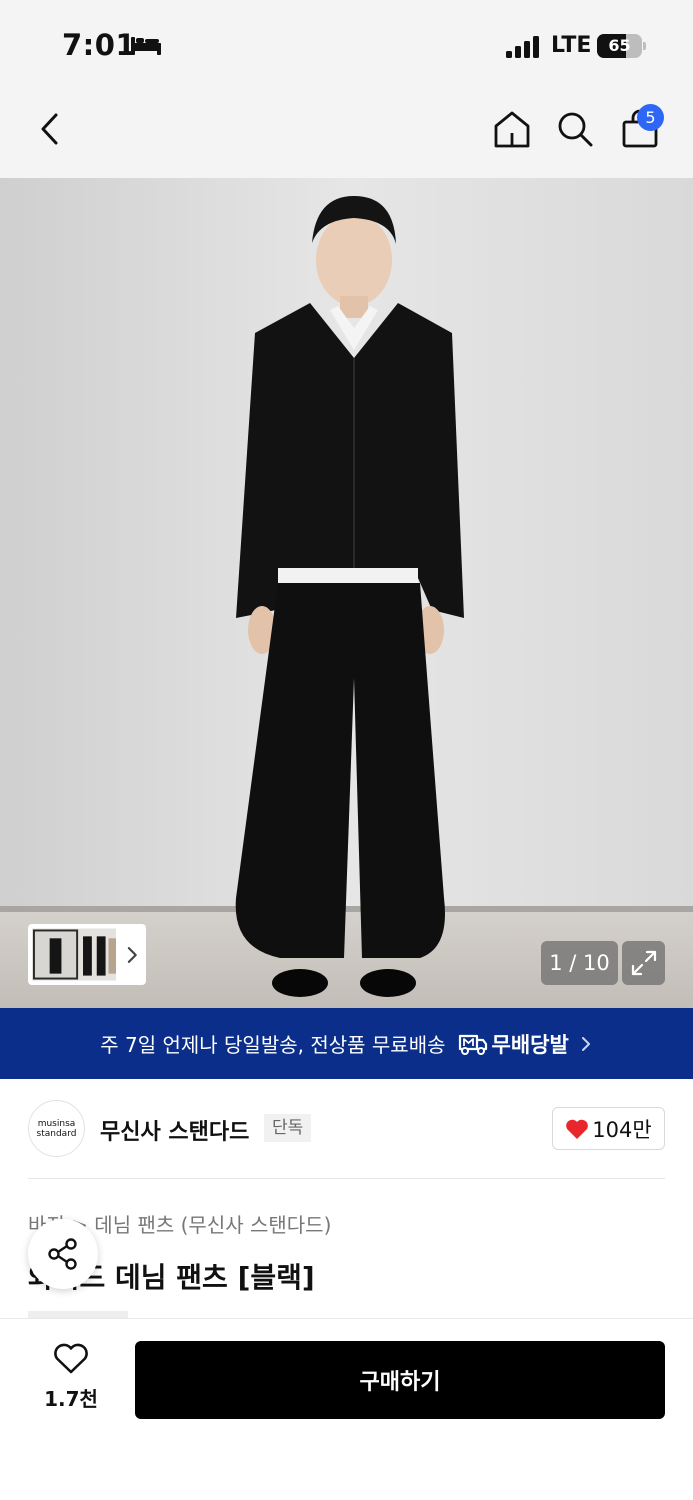 This screenshot has width=693, height=1500. I want to click on thumbnail-strip, so click(87, 954).